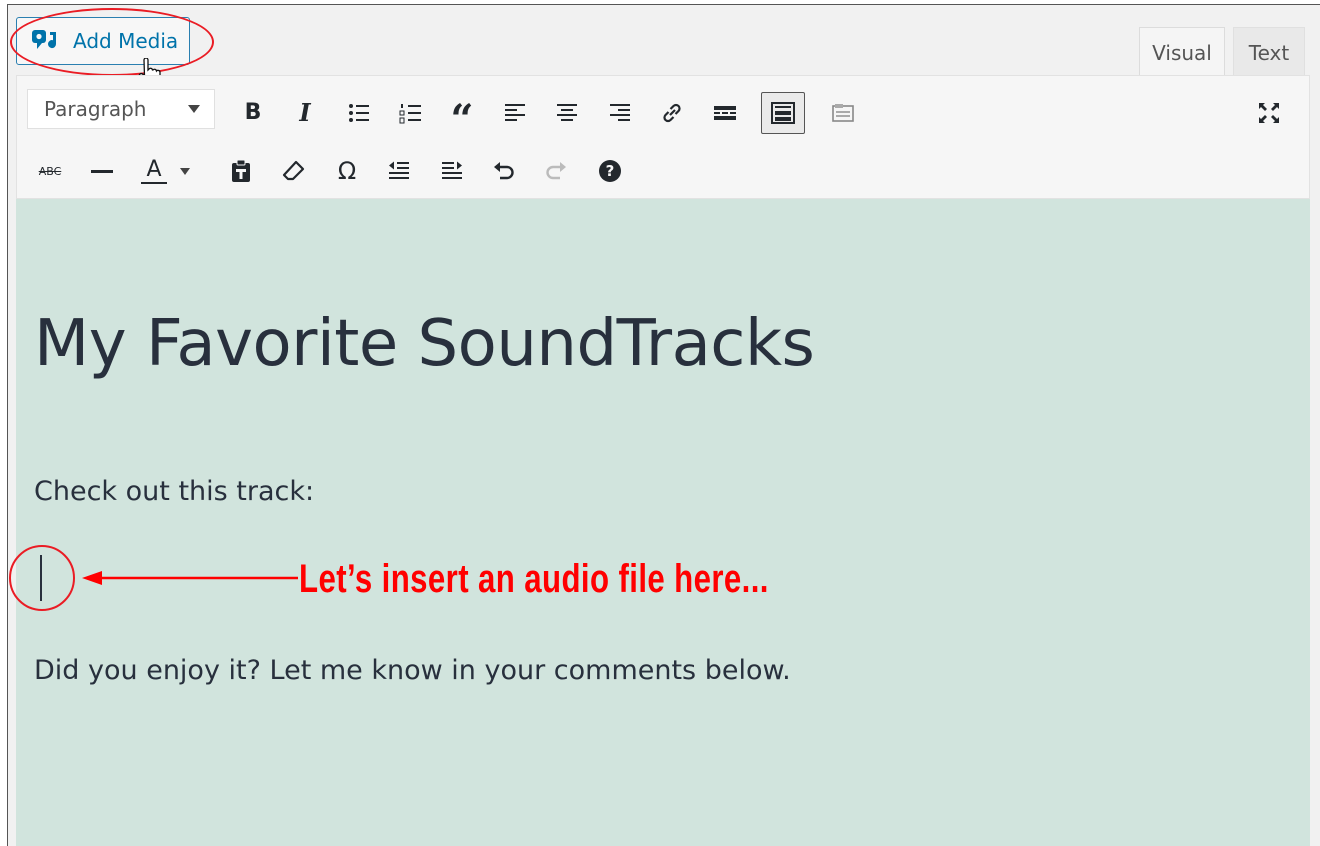 The image size is (1320, 846). I want to click on redo-icon, so click(556, 171).